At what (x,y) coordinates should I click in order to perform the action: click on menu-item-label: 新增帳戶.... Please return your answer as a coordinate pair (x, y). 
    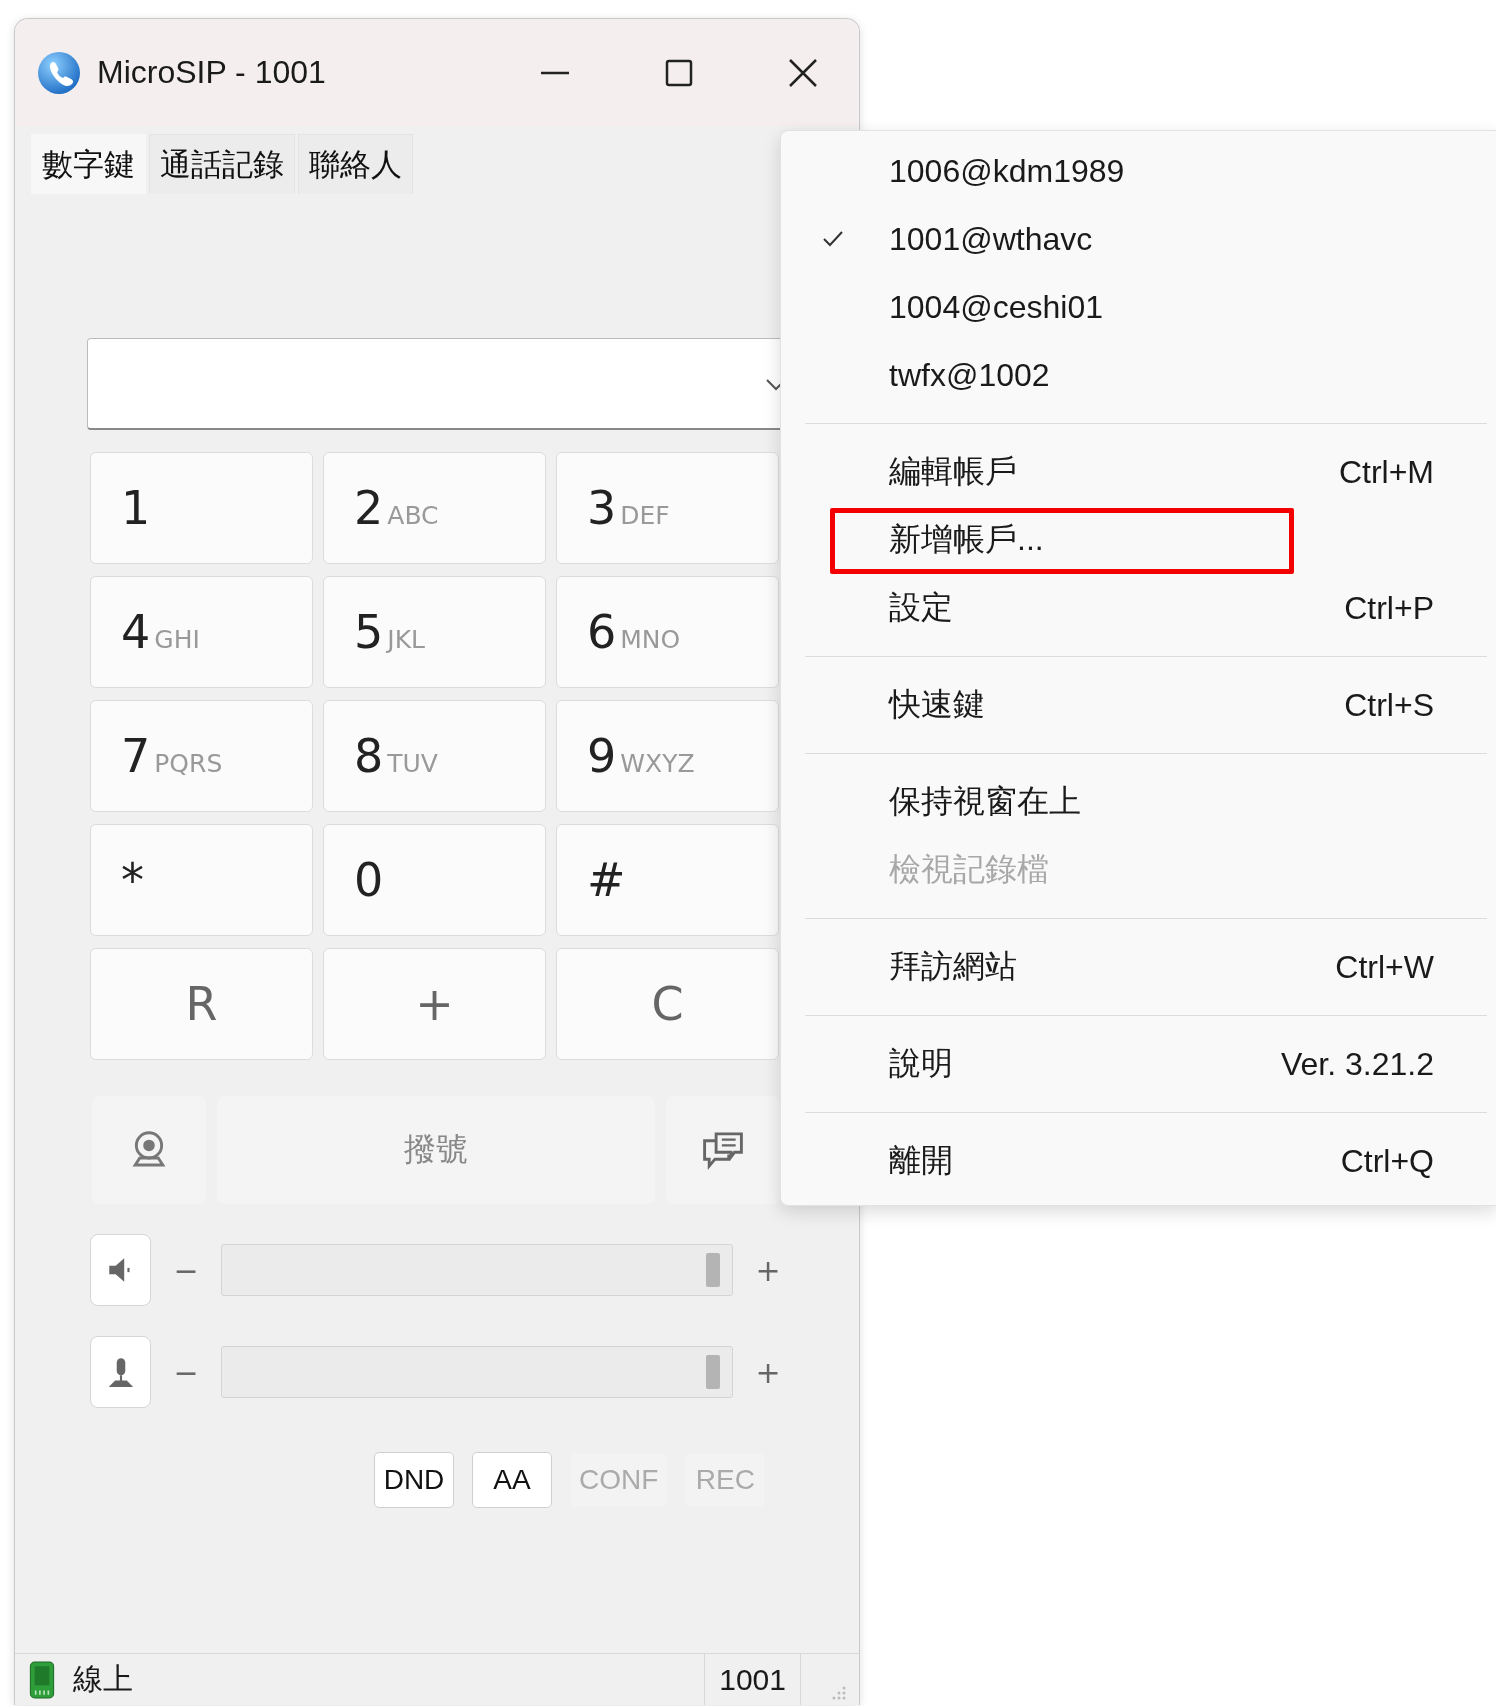
    Looking at the image, I should click on (966, 539).